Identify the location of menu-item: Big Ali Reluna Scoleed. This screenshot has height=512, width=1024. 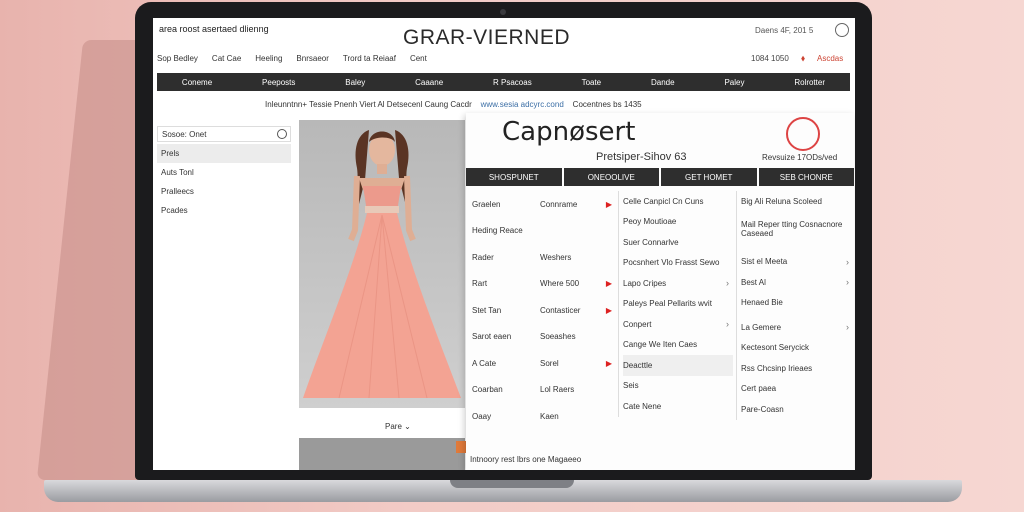
(797, 201).